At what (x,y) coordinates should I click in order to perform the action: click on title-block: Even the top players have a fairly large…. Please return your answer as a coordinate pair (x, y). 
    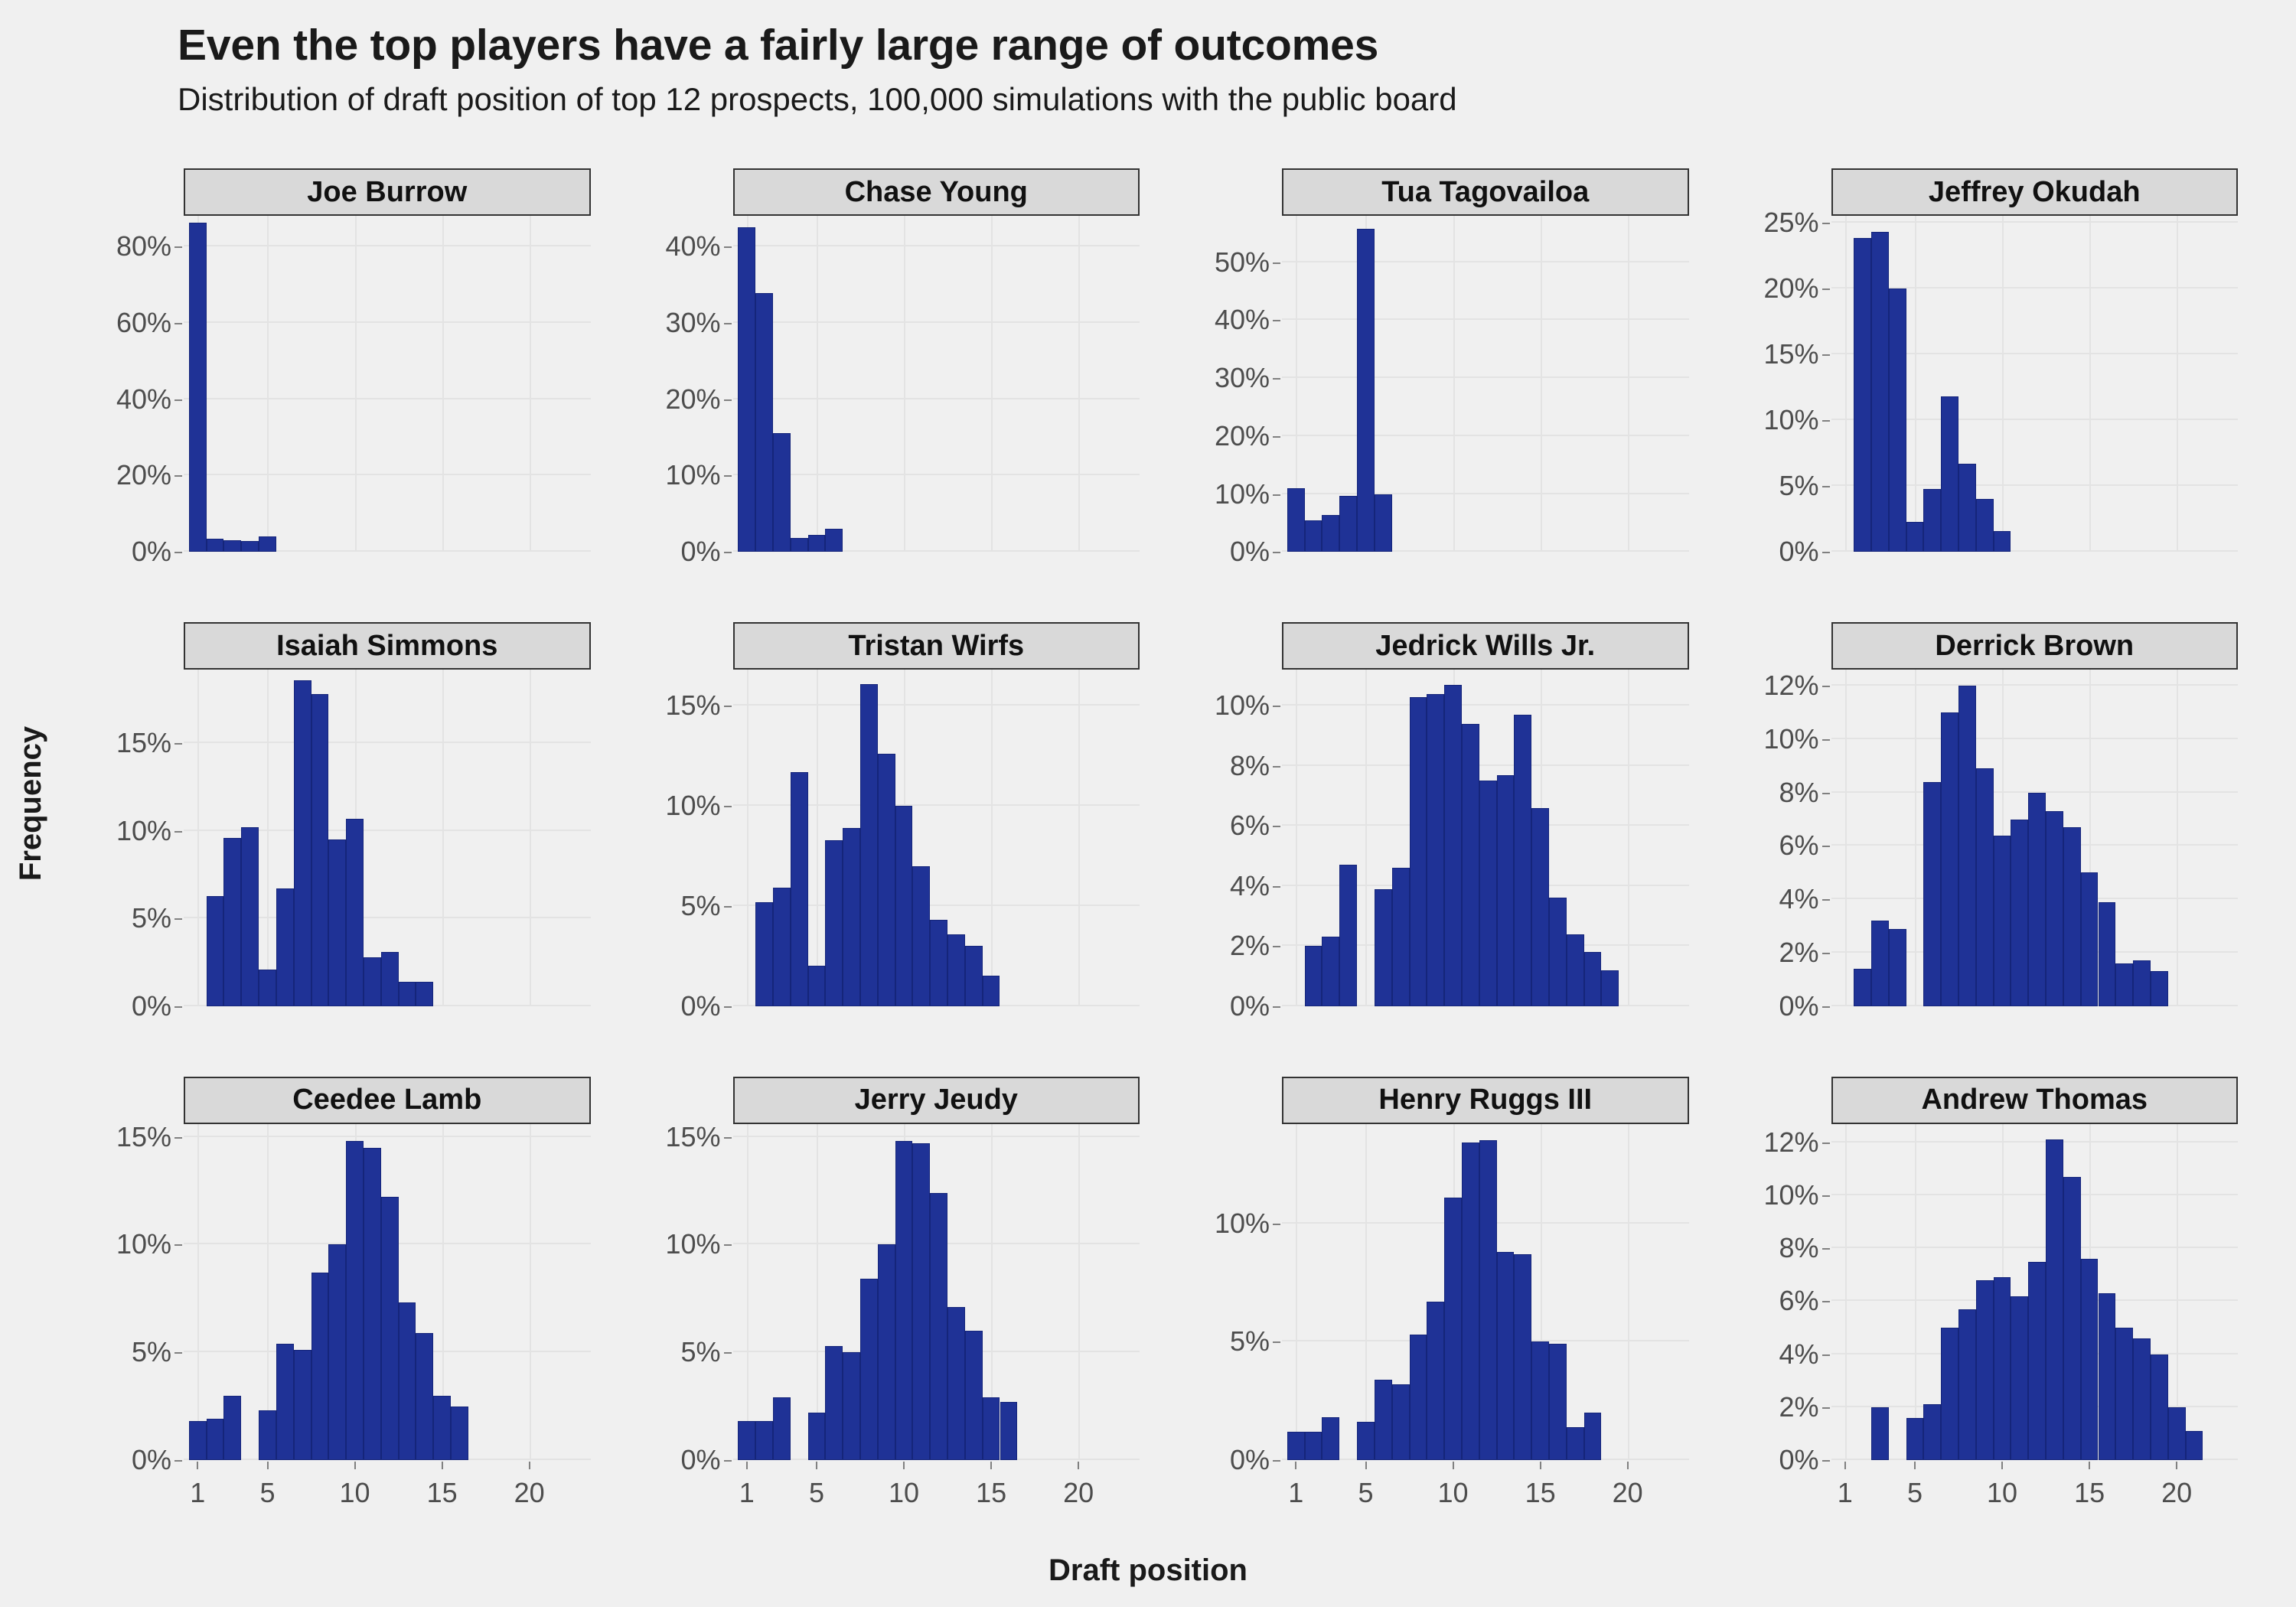
    Looking at the image, I should click on (1211, 70).